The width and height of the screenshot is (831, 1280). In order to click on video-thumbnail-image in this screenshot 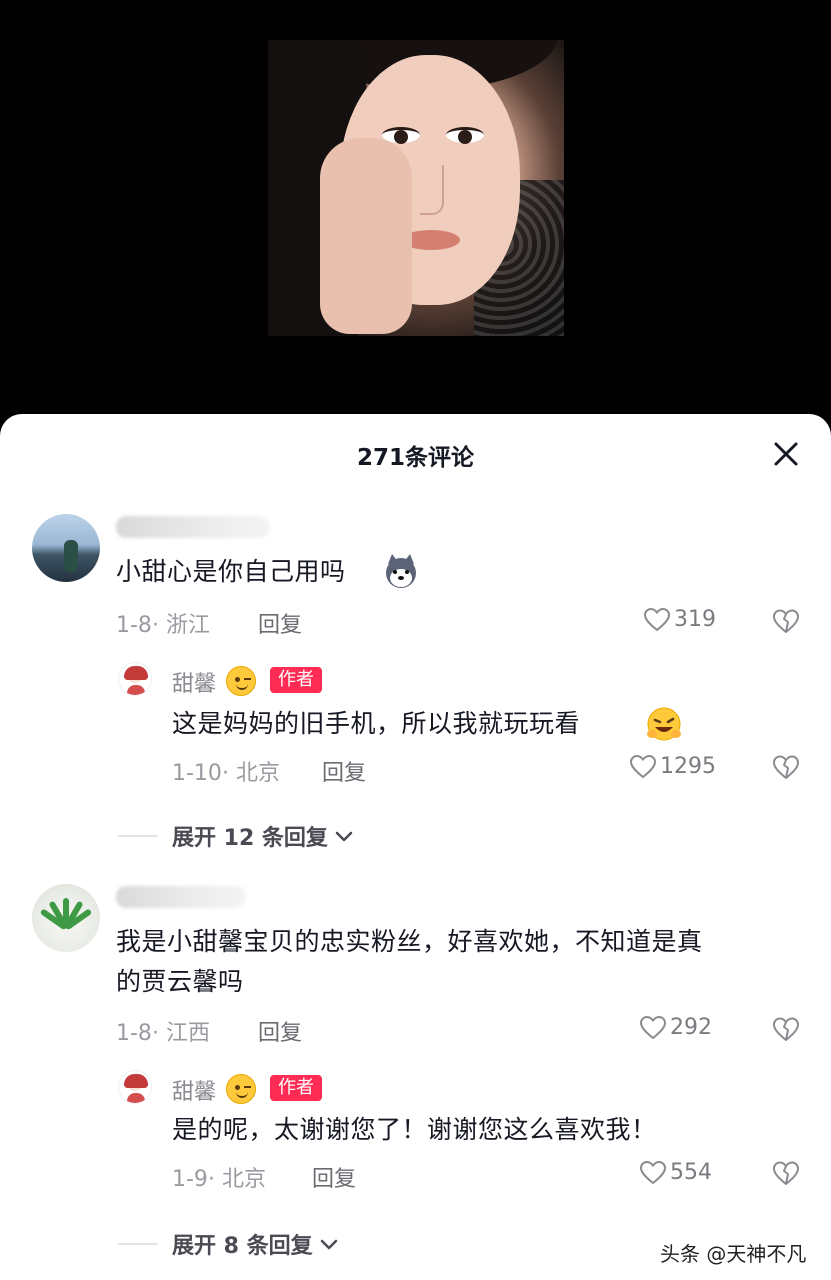, I will do `click(416, 188)`.